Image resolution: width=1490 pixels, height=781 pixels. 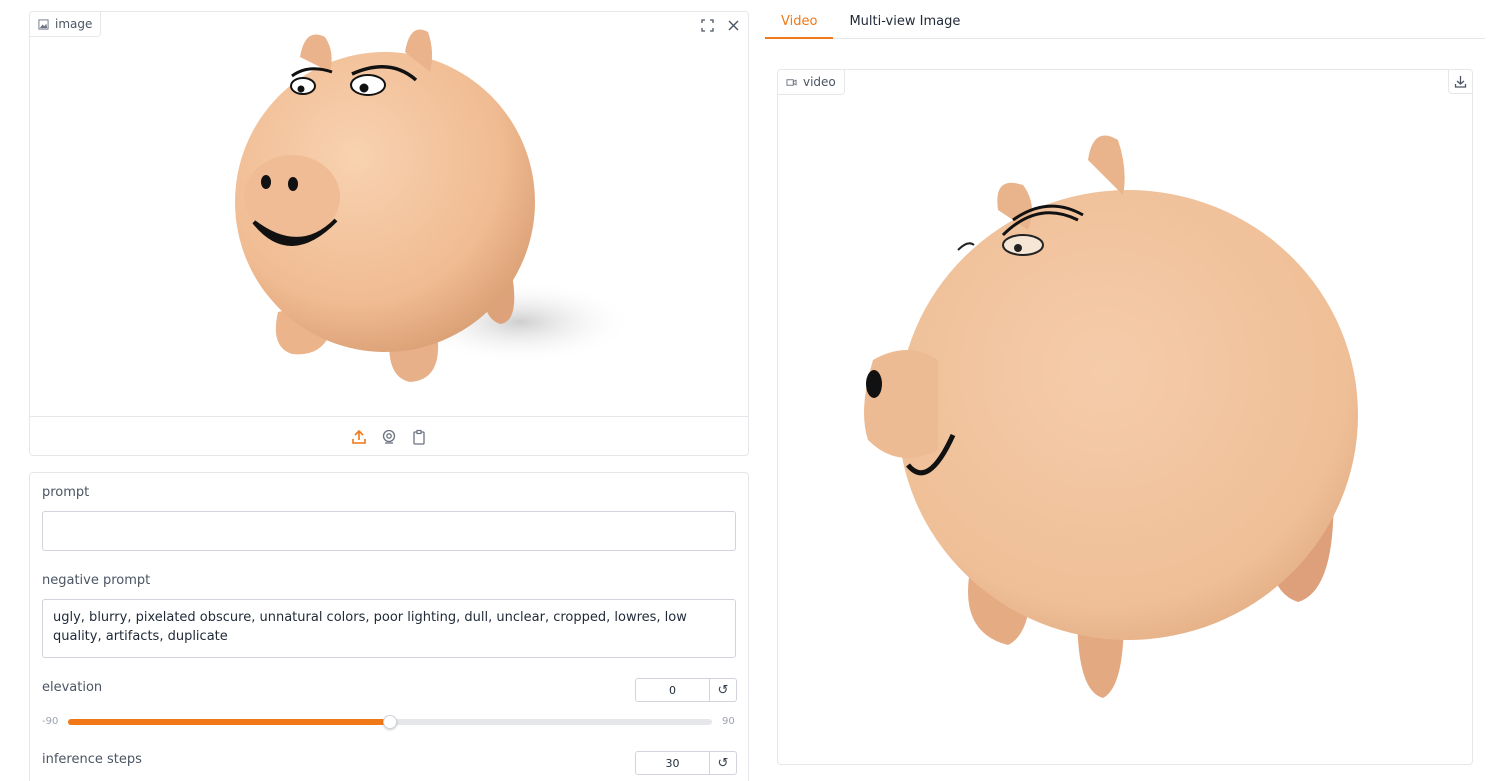 I want to click on elevation-max: 90, so click(x=728, y=721).